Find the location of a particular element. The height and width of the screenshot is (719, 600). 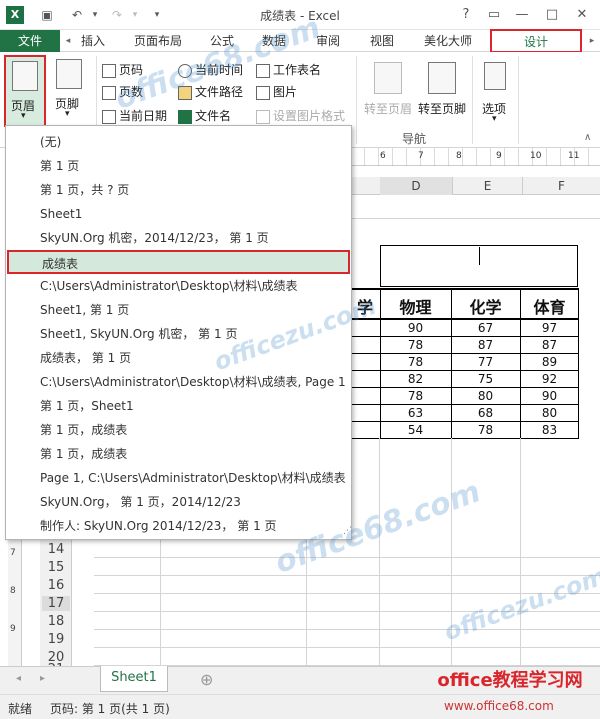

row-number: 17 is located at coordinates (56, 603).